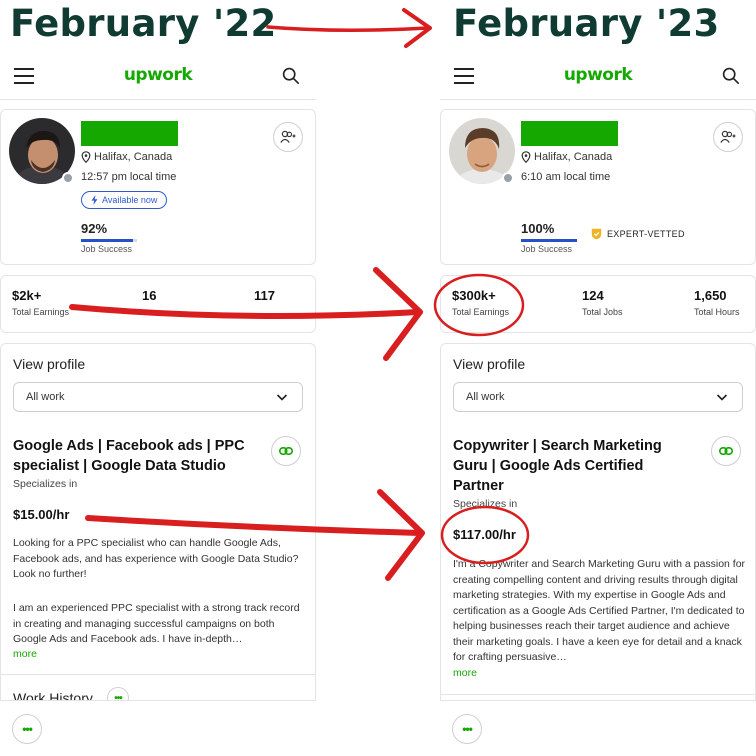  What do you see at coordinates (27, 295) in the screenshot?
I see `stat-value: $2k+` at bounding box center [27, 295].